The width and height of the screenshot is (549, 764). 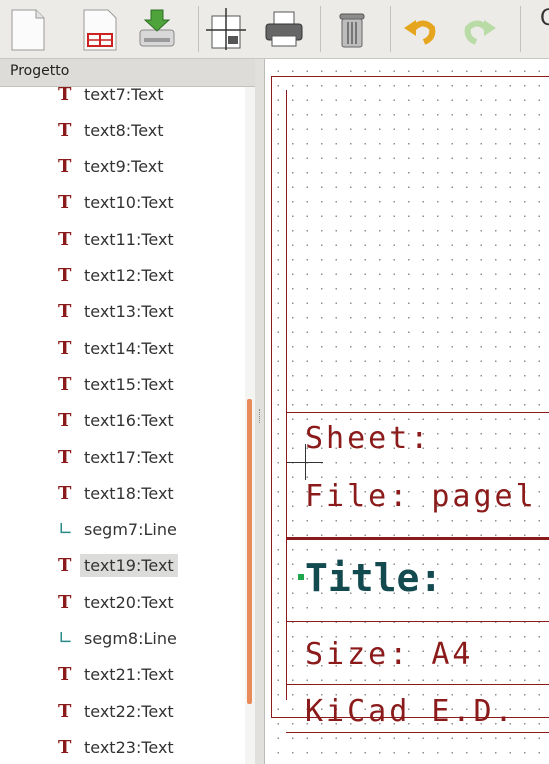 I want to click on tree-item-label: text12:Text, so click(x=129, y=275).